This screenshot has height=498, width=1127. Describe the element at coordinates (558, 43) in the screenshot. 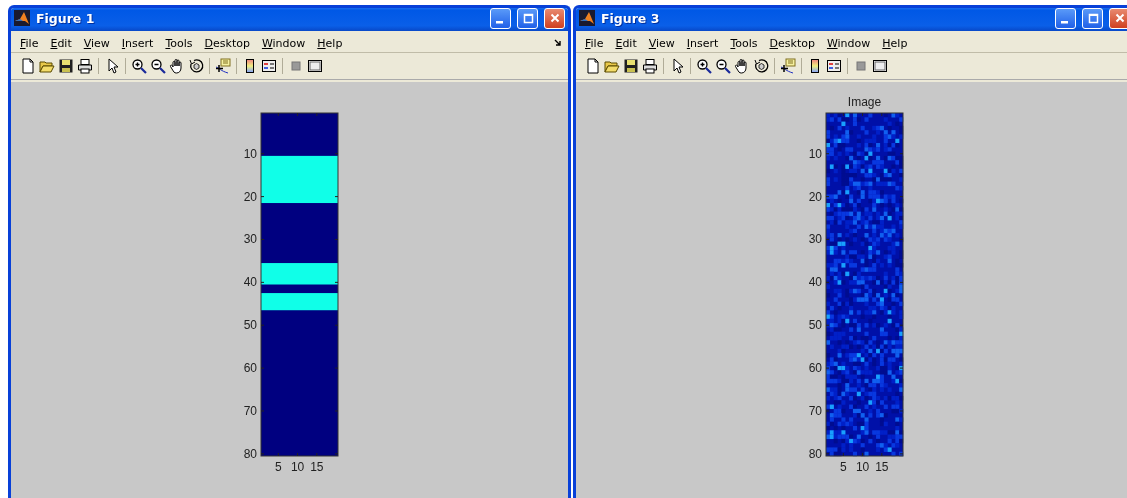

I see `dock-arrow-icon` at that location.